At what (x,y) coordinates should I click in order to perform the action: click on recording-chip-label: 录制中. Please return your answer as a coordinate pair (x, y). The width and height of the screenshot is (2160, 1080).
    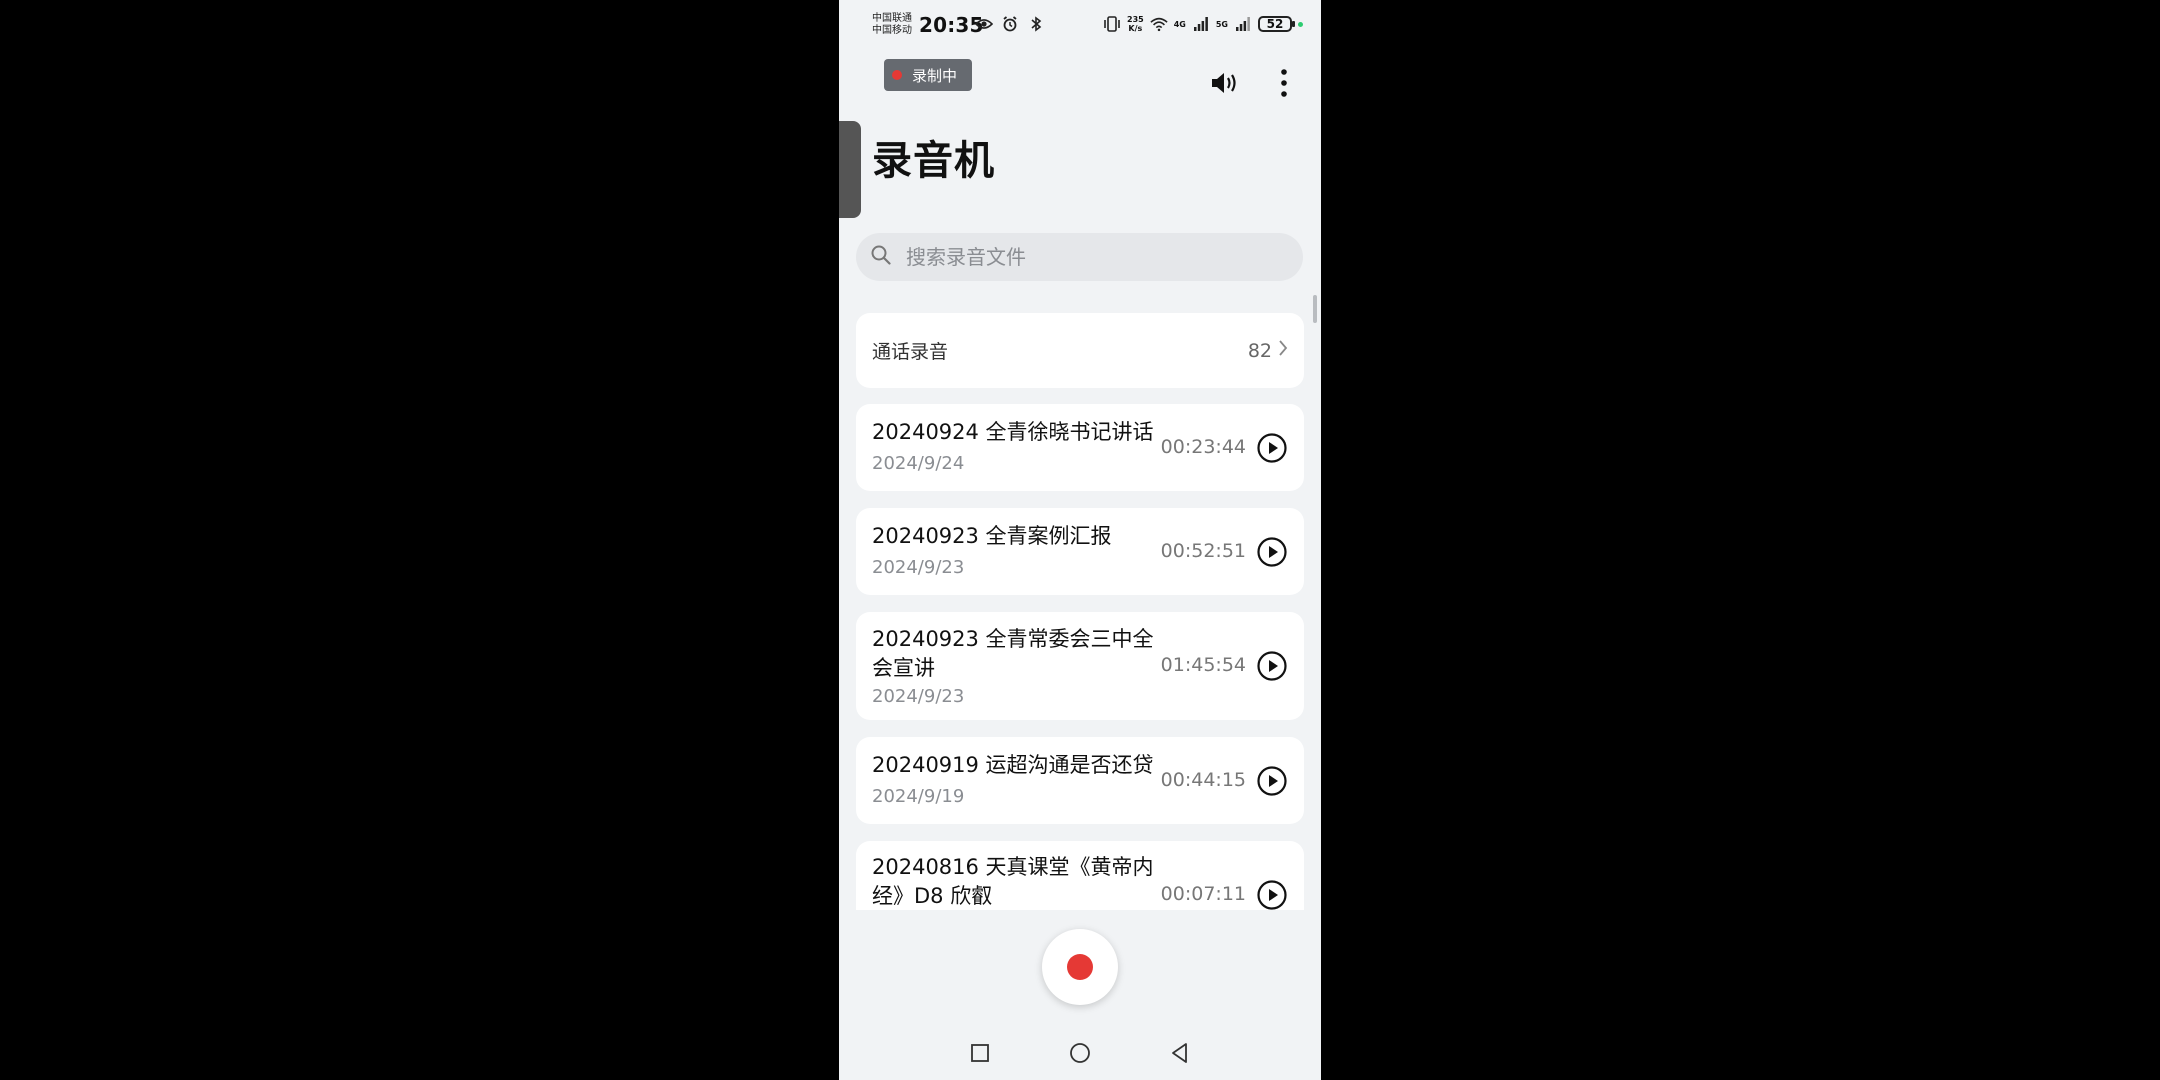
    Looking at the image, I should click on (935, 75).